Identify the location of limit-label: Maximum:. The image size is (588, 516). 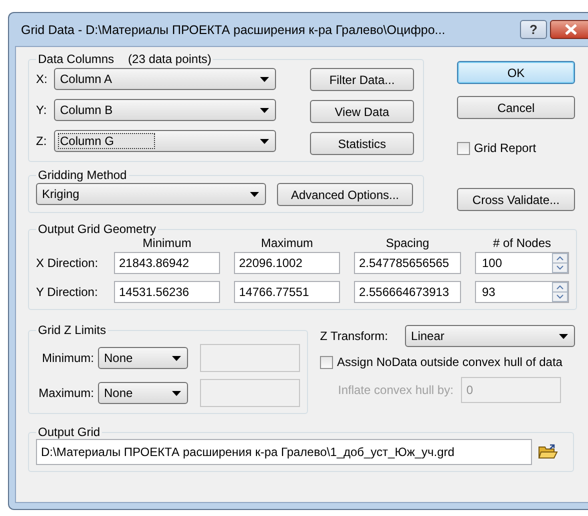
(66, 393).